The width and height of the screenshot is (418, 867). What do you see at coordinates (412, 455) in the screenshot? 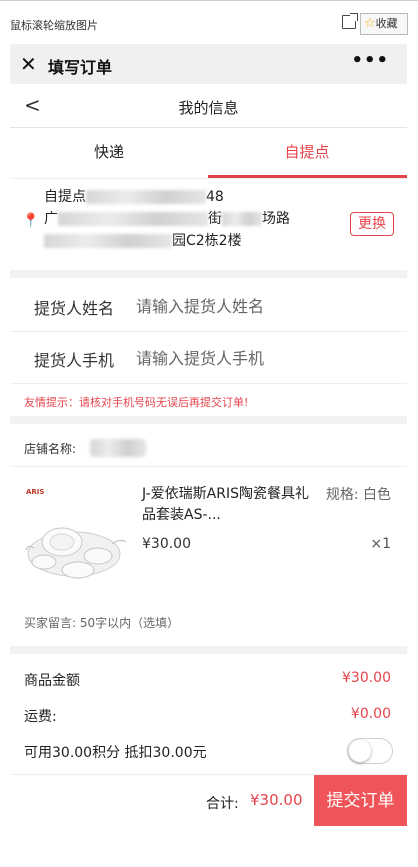
I see `right-edge` at bounding box center [412, 455].